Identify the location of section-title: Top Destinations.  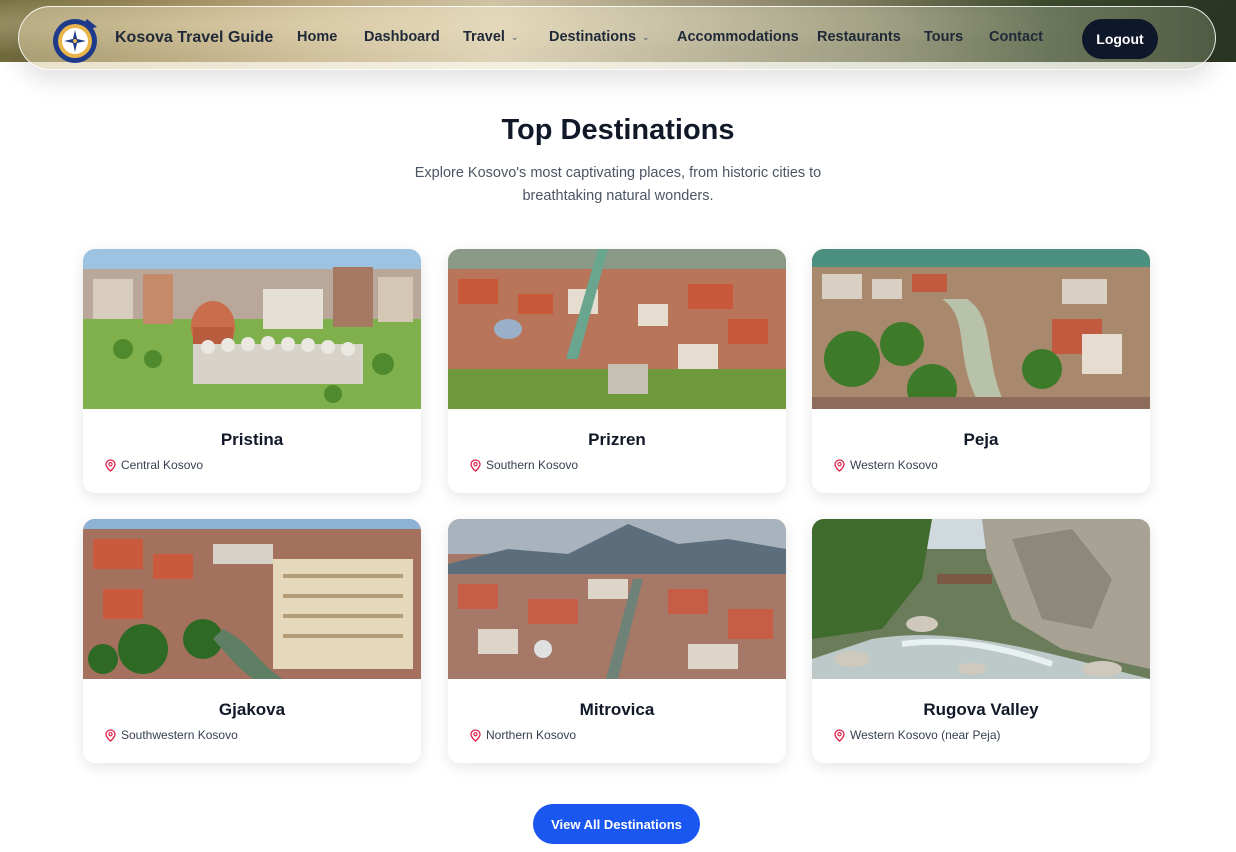
(618, 130).